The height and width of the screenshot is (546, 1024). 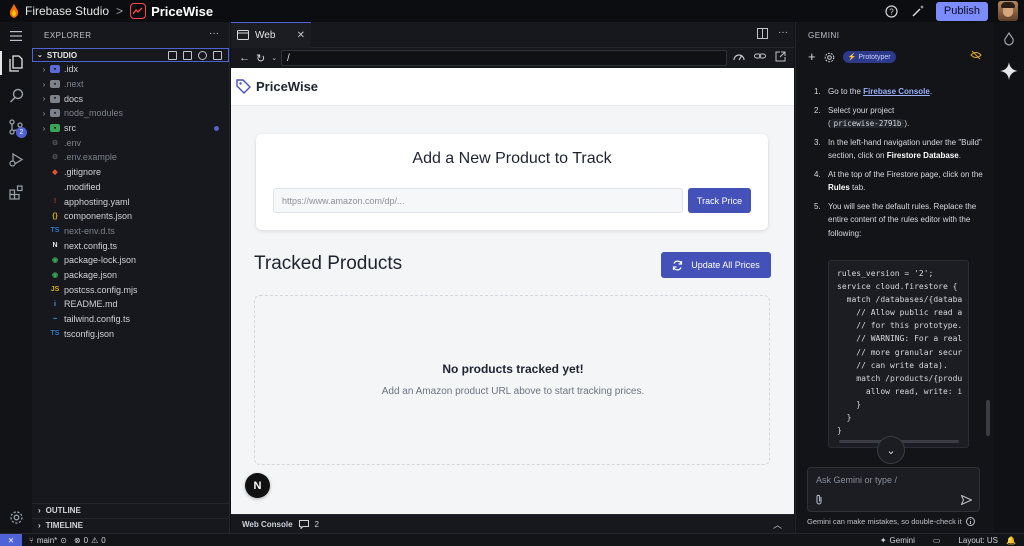 I want to click on notifications-bell-icon: 🔔, so click(x=1011, y=540).